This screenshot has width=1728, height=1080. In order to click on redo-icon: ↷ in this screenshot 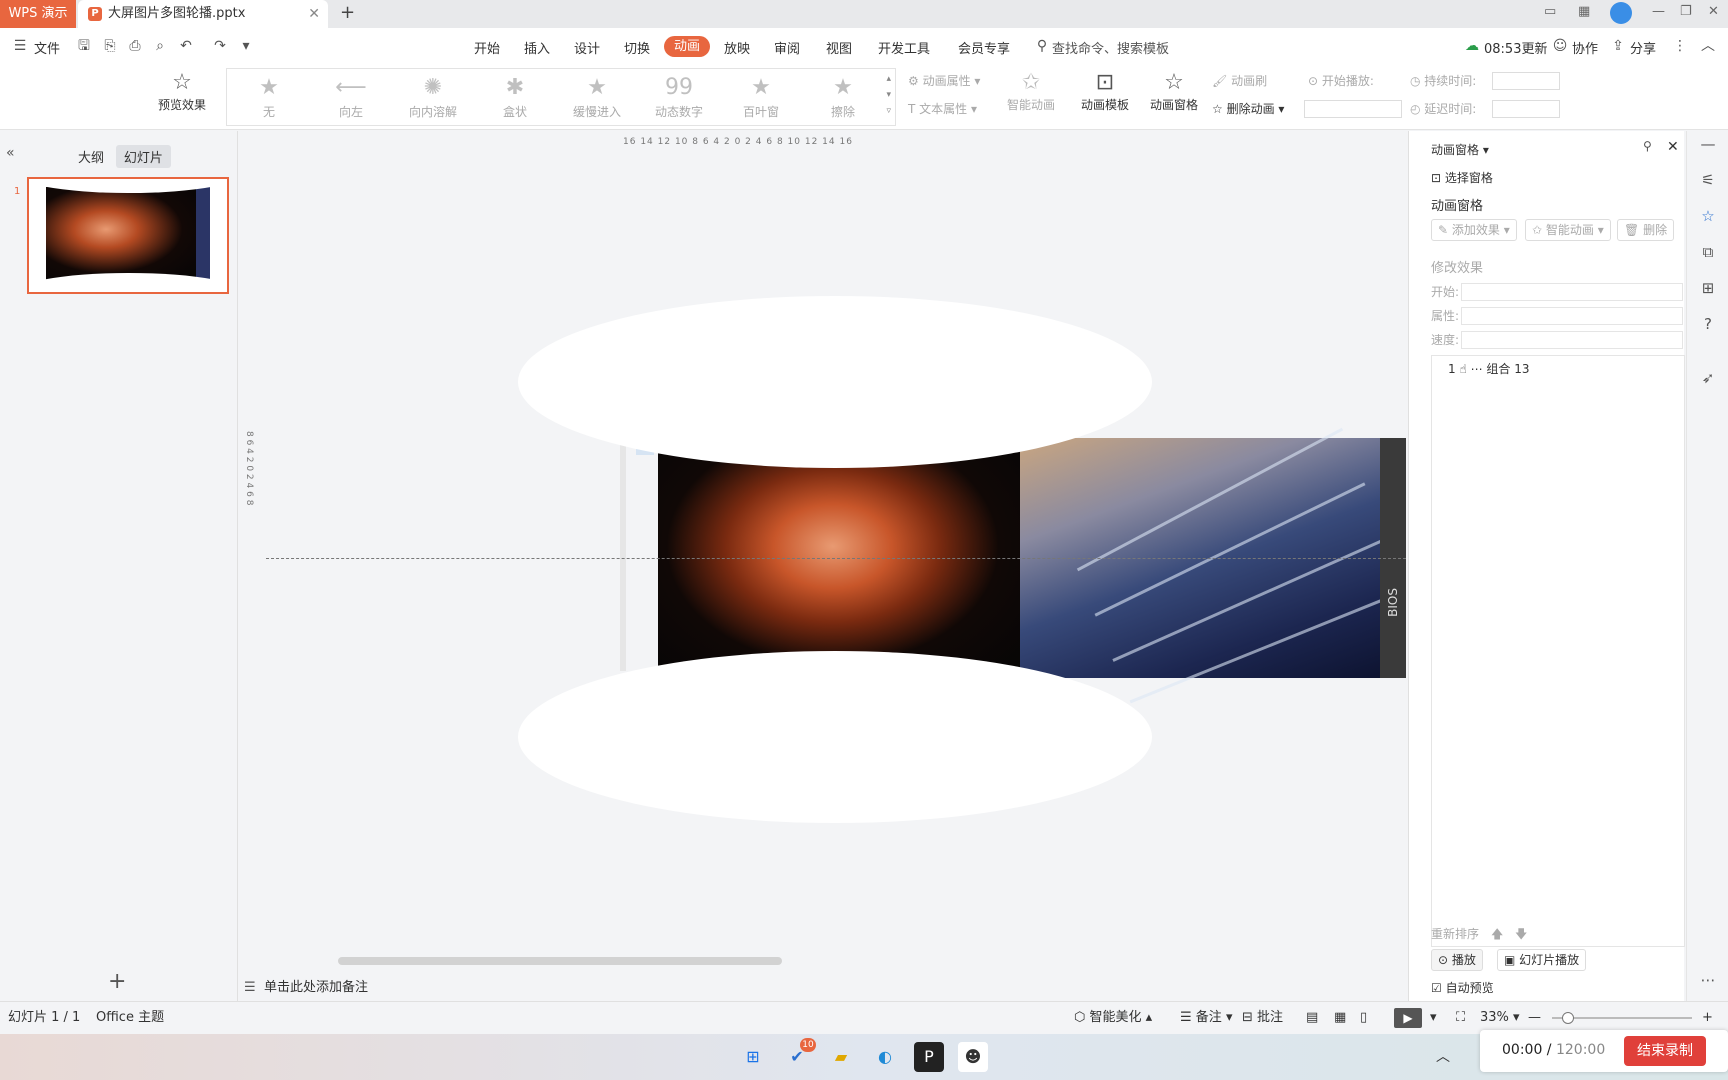, I will do `click(220, 46)`.